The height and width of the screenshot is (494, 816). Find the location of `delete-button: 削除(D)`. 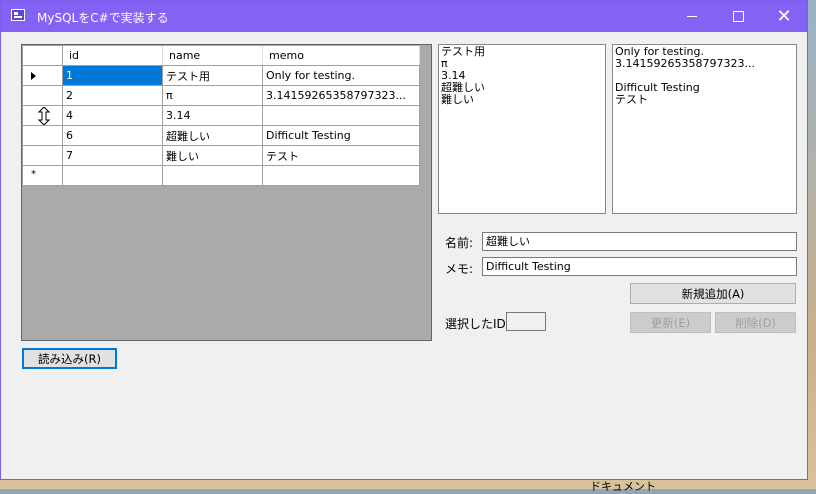

delete-button: 削除(D) is located at coordinates (755, 322).